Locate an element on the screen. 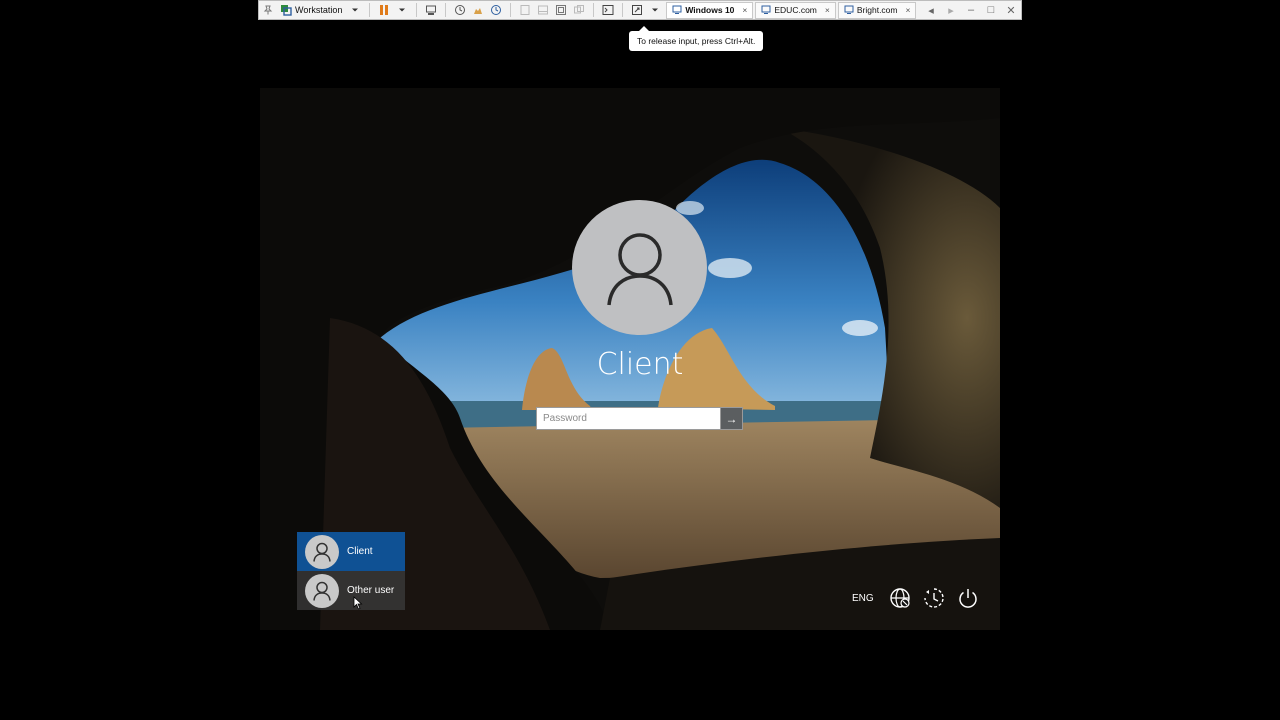  snapshot-icon is located at coordinates (460, 10).